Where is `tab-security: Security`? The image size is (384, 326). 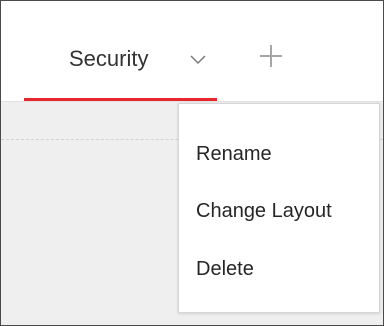 tab-security: Security is located at coordinates (120, 66).